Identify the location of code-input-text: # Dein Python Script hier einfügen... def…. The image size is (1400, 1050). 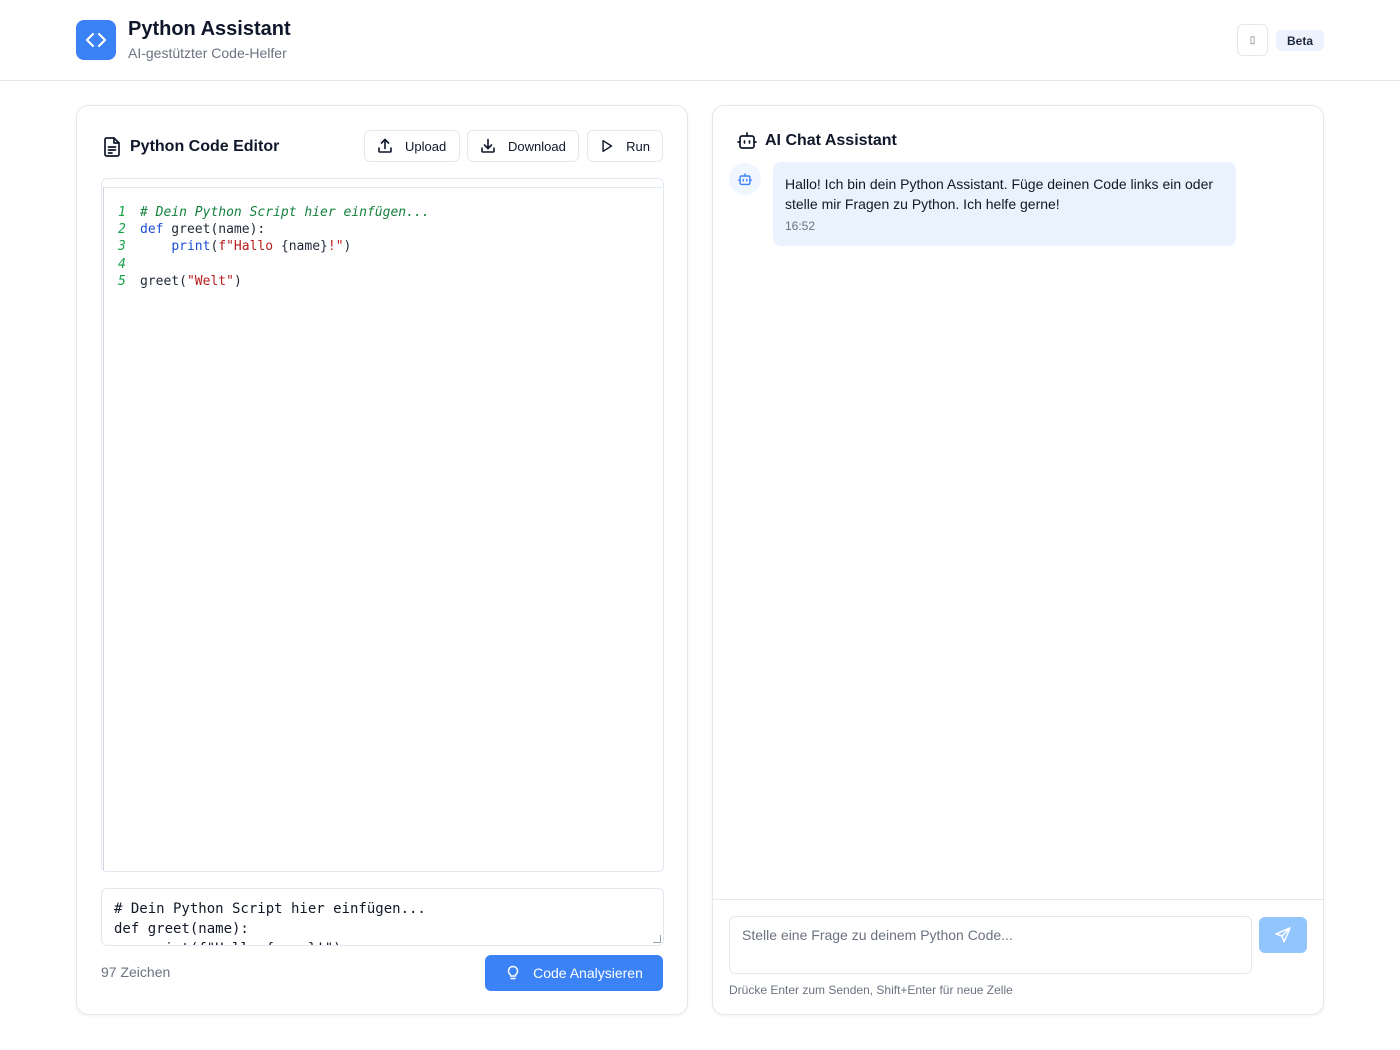
(382, 922).